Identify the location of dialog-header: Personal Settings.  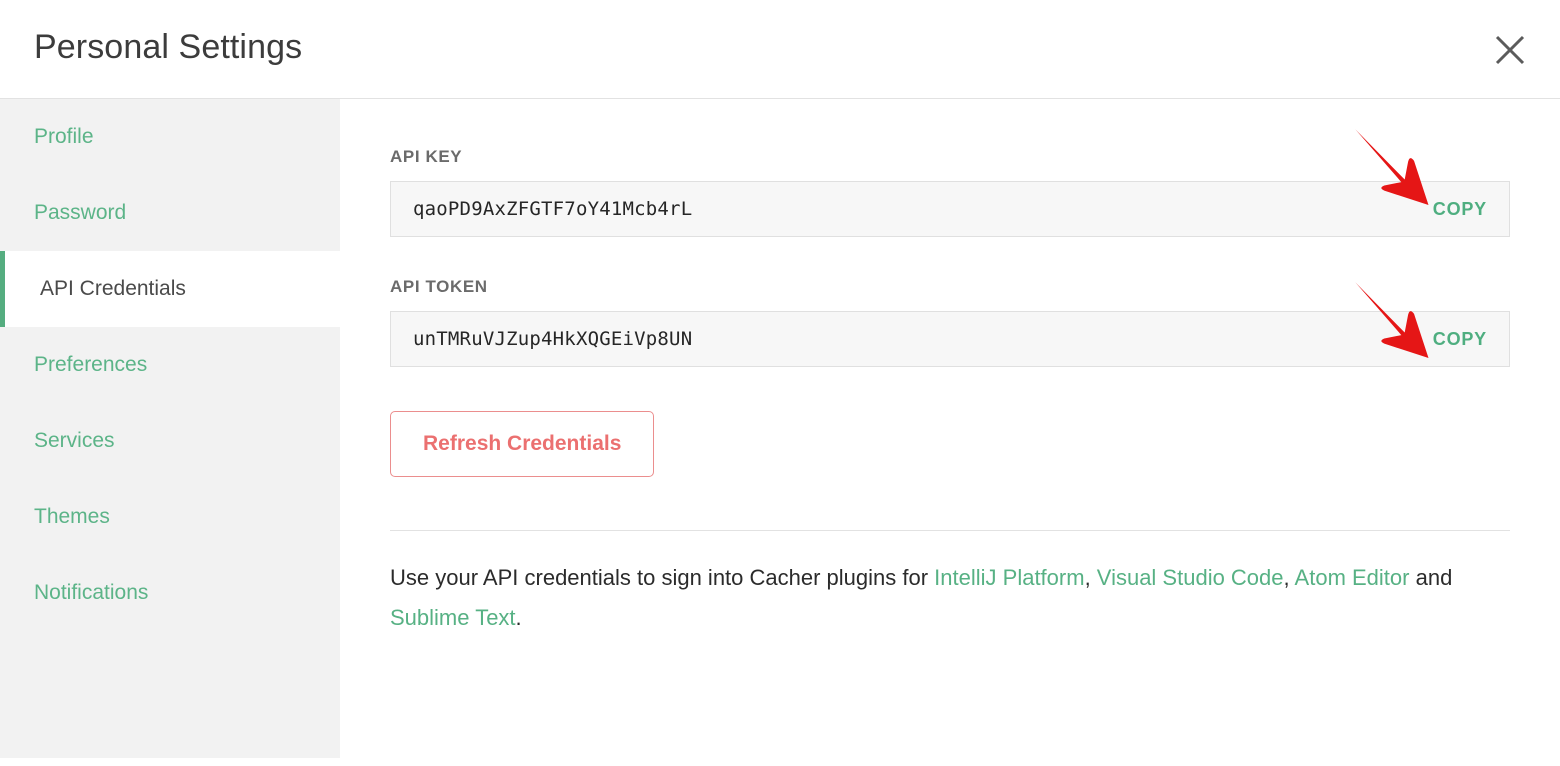
(780, 49).